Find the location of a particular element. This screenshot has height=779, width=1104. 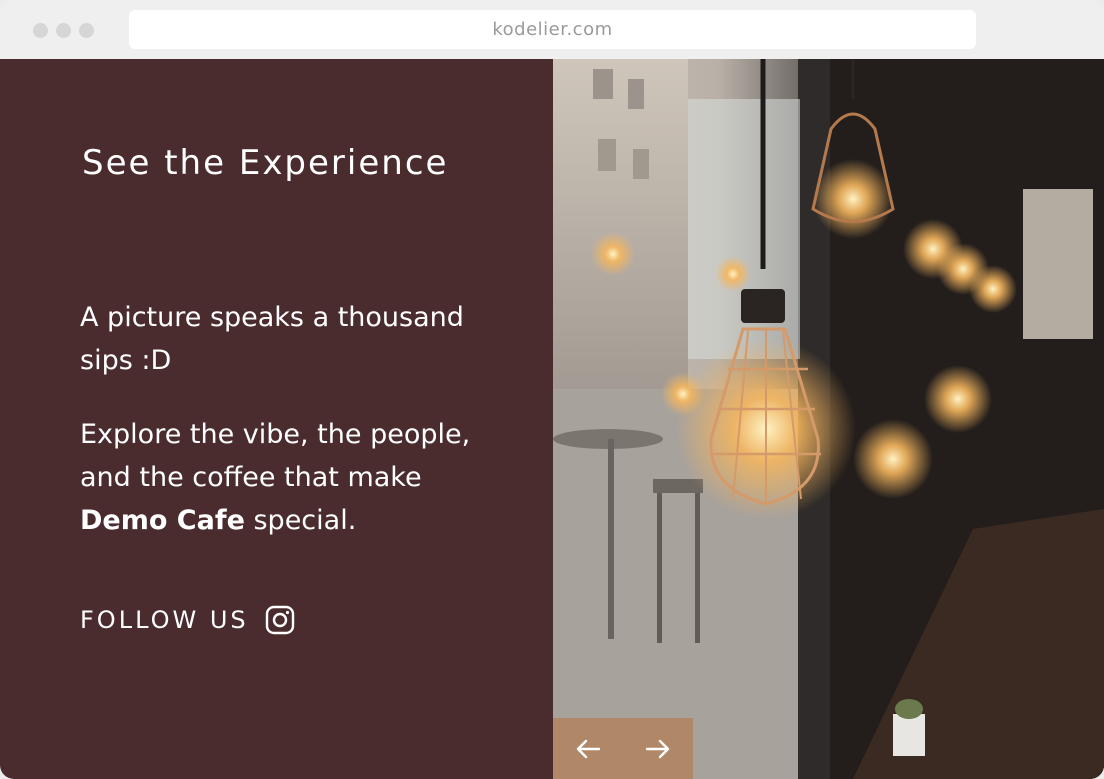

follow-us-label: FOLLOW US is located at coordinates (164, 620).